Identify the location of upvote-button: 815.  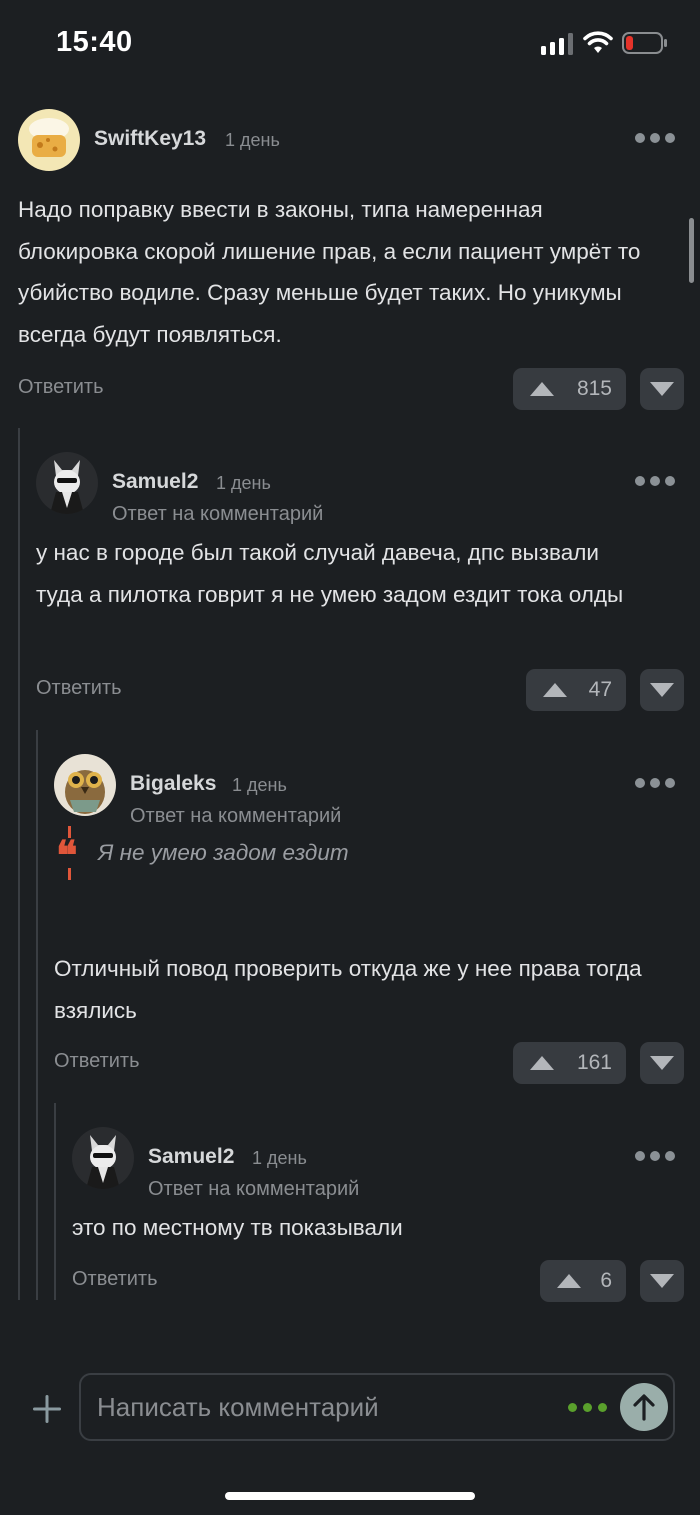
(569, 389).